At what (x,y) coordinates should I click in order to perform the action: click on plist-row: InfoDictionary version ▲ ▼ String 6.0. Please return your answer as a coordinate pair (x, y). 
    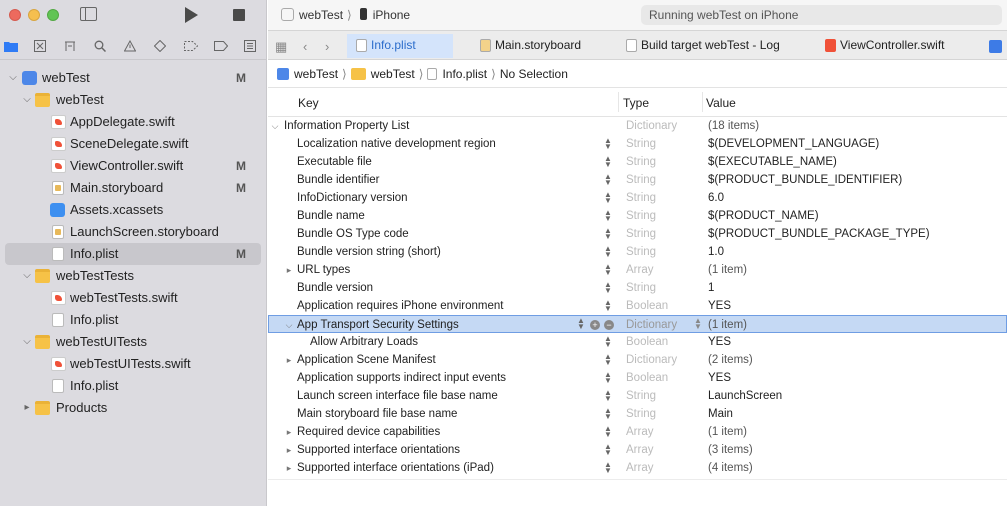
    Looking at the image, I should click on (637, 198).